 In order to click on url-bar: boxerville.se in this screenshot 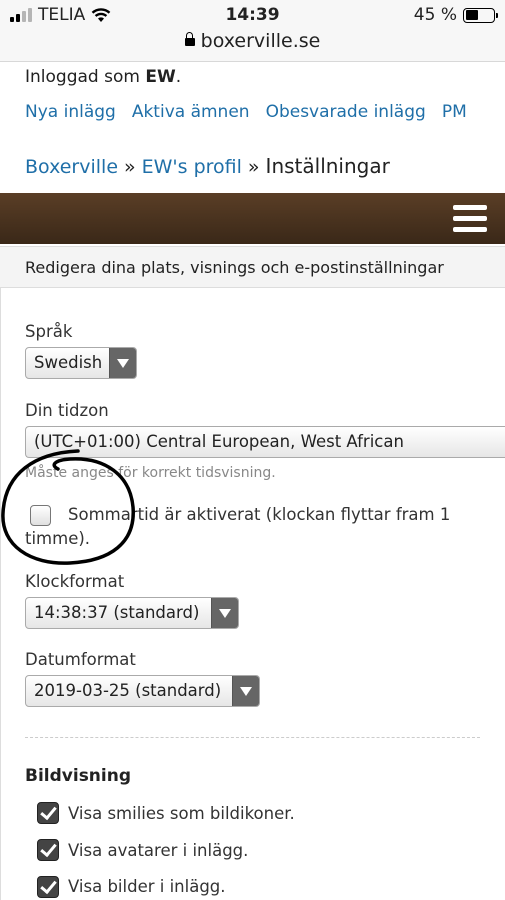, I will do `click(252, 46)`.